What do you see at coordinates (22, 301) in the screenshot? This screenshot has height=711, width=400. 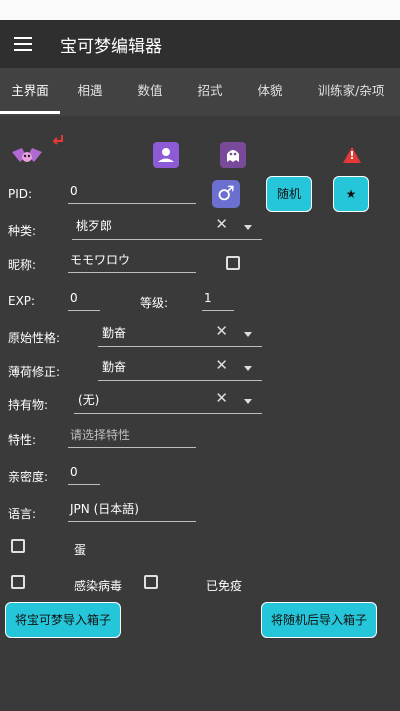 I see `exp-label: EXP:` at bounding box center [22, 301].